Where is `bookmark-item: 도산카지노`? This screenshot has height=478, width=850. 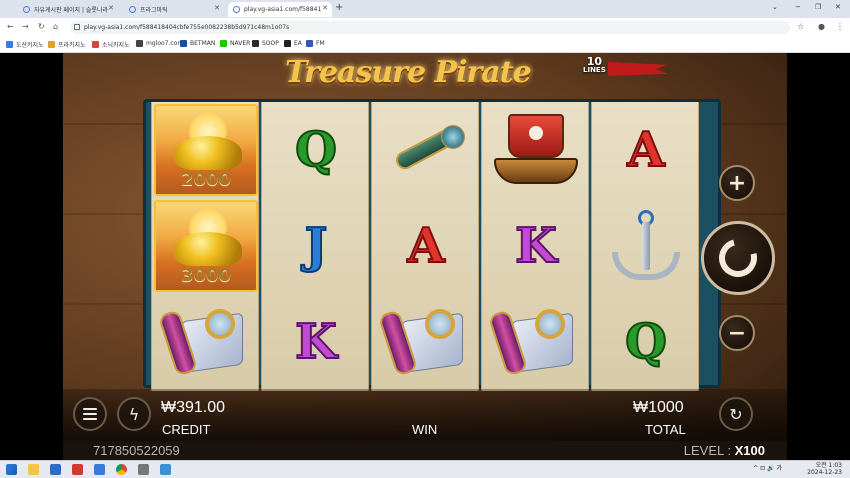 bookmark-item: 도산카지노 is located at coordinates (25, 44).